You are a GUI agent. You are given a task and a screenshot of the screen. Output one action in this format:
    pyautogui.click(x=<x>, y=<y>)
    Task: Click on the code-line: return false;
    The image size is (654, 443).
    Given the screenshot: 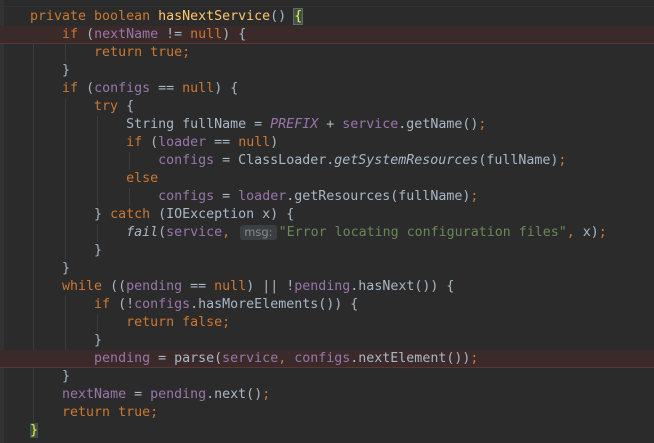 What is the action you would take?
    pyautogui.click(x=327, y=323)
    